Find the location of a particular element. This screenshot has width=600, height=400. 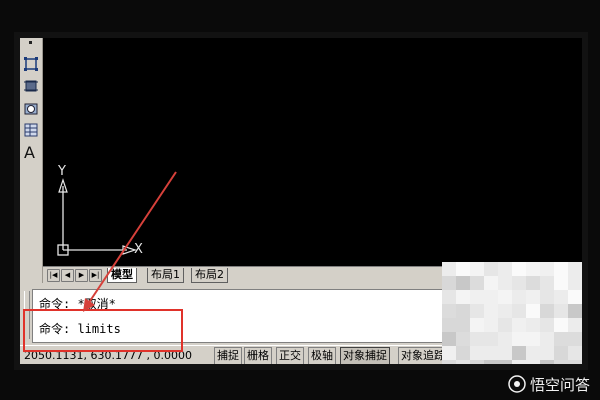

grid-toggle: 栅格 is located at coordinates (258, 355).